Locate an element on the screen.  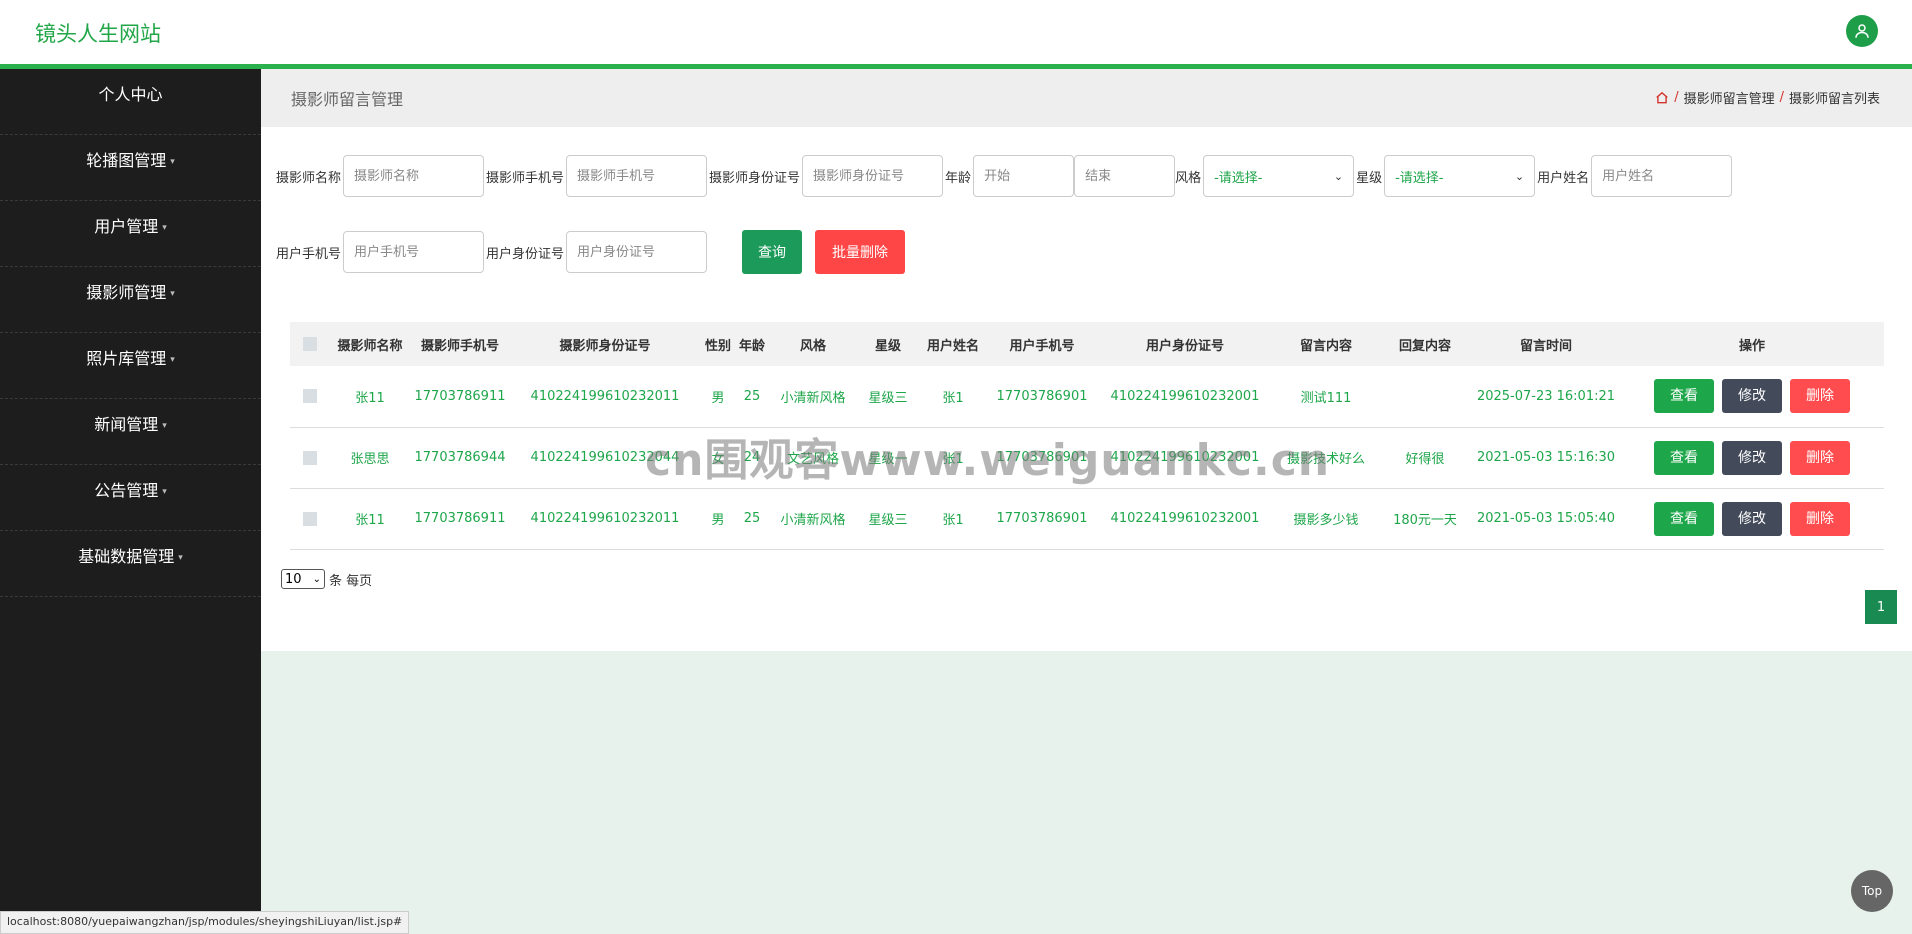
sidebar-item: 个人中心 is located at coordinates (130, 102).